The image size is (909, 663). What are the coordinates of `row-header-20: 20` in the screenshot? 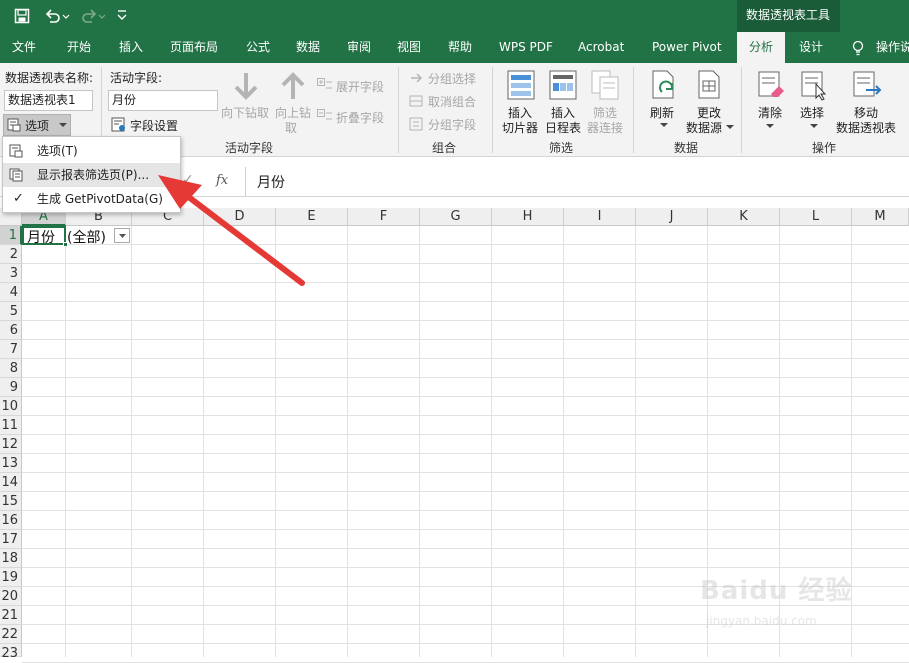 It's located at (11, 596).